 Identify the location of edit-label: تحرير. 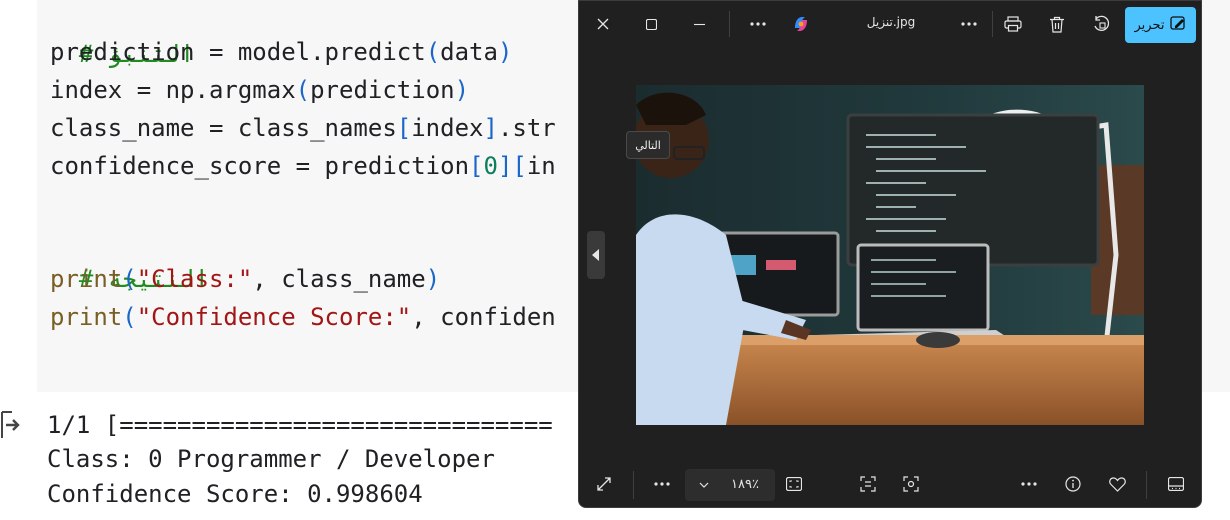
(1149, 25).